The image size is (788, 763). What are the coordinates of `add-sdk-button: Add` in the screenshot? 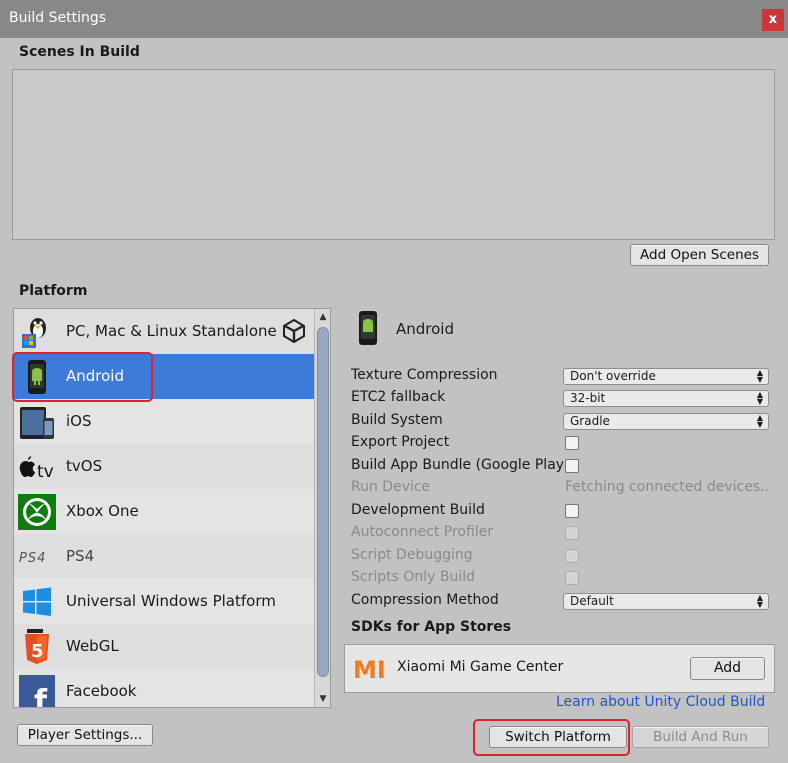 It's located at (727, 668).